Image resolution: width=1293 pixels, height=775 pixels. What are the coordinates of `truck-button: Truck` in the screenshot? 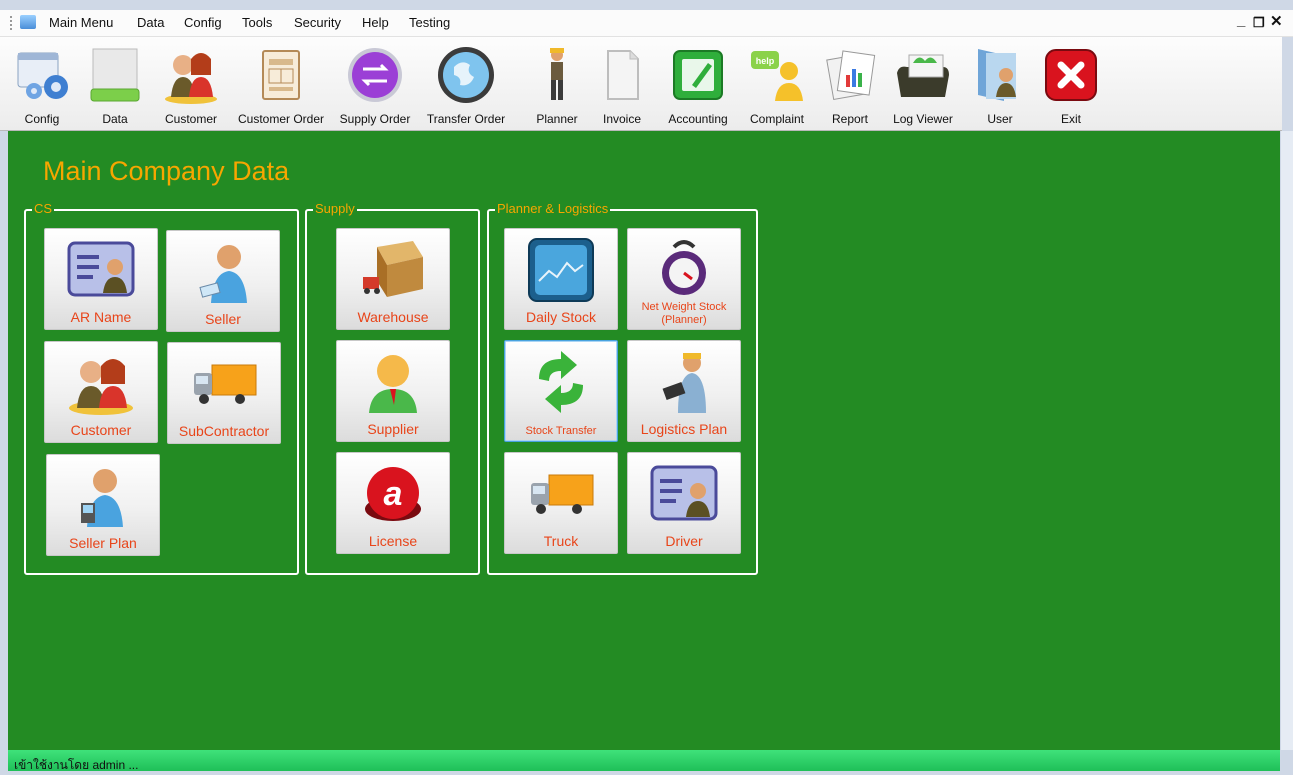 It's located at (561, 503).